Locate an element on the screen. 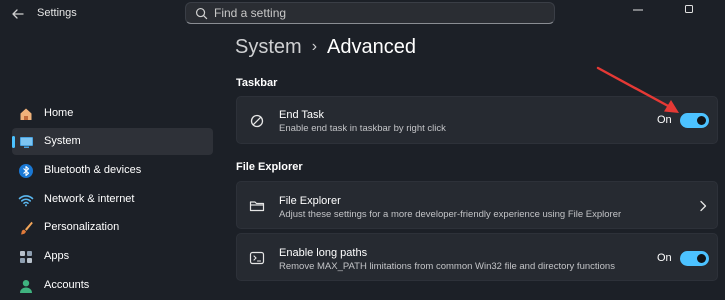 This screenshot has width=725, height=300. selection-indicator is located at coordinates (13, 142).